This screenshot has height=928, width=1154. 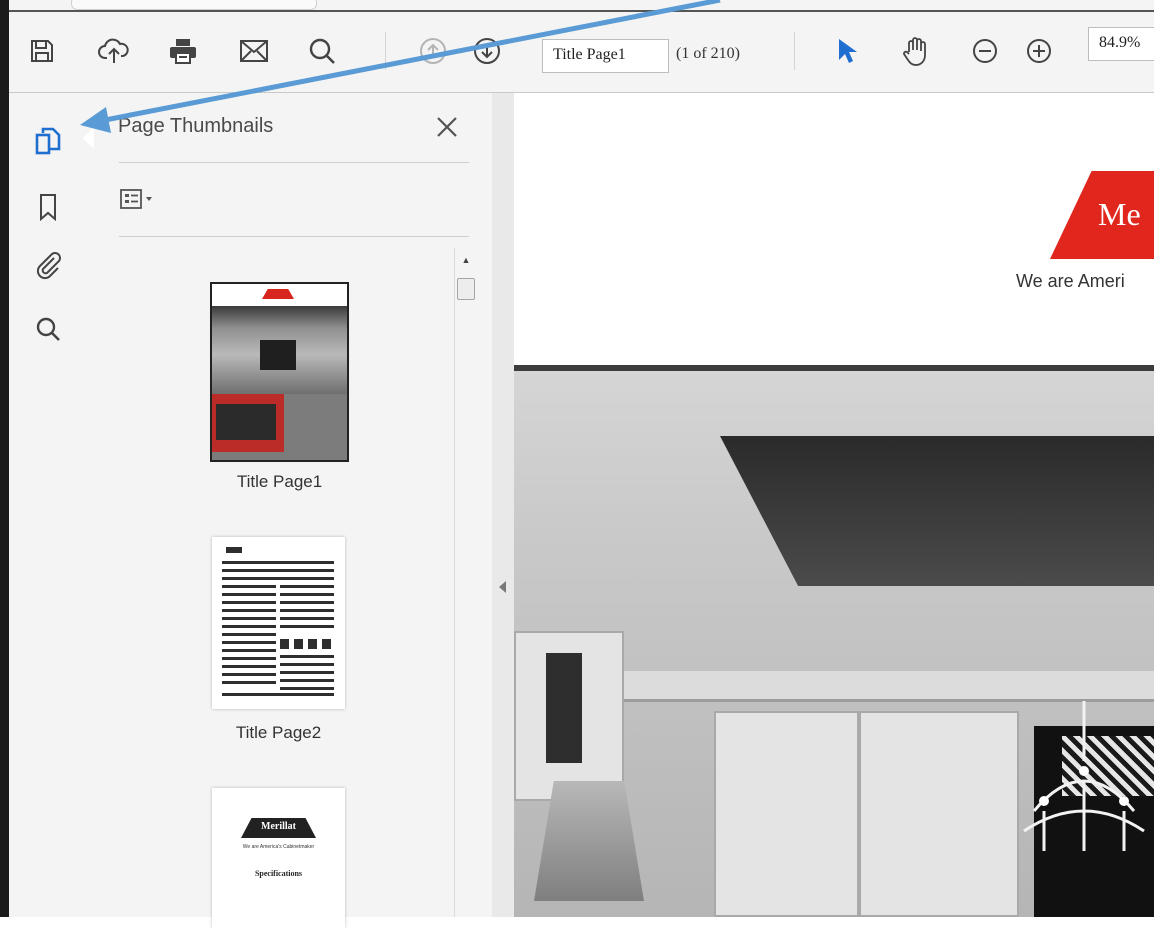 I want to click on page-number-input: Title Page1, so click(x=605, y=56).